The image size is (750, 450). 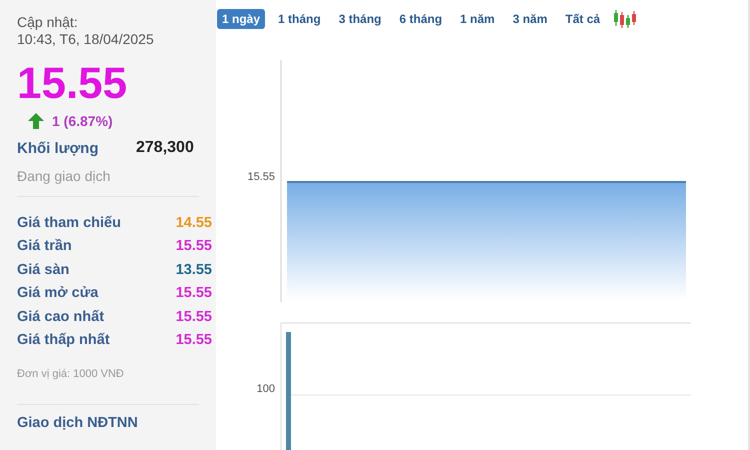 What do you see at coordinates (583, 19) in the screenshot?
I see `range-tab: Tất cả` at bounding box center [583, 19].